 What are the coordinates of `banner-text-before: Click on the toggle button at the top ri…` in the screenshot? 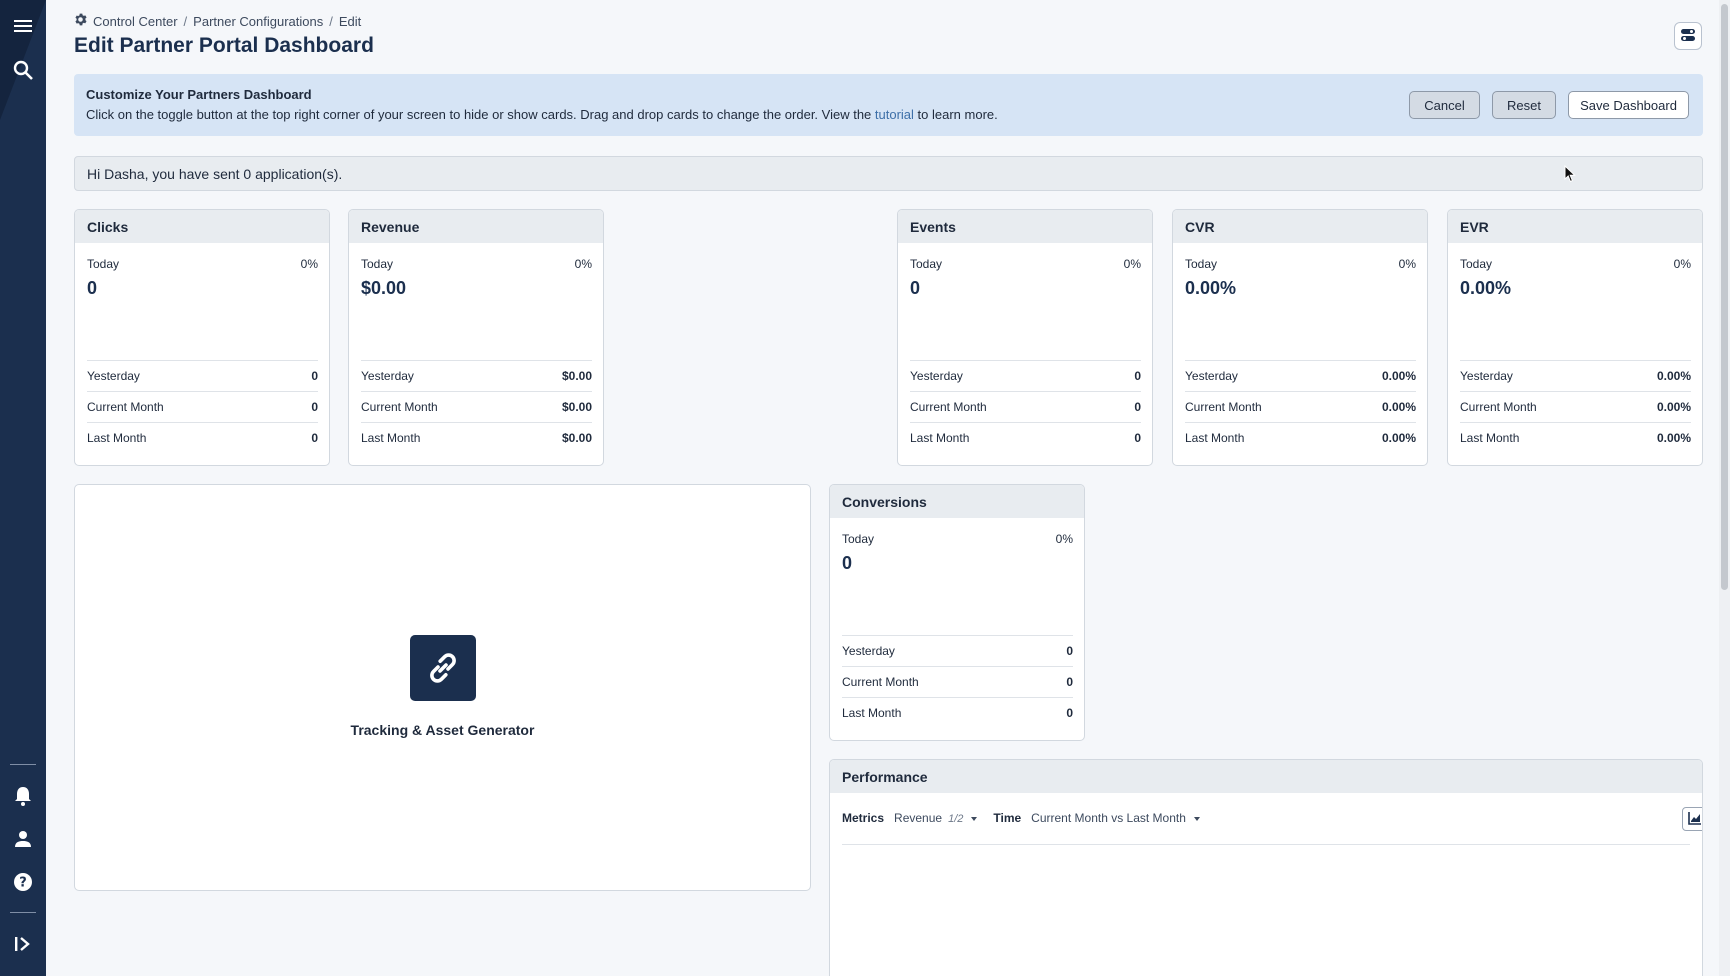 It's located at (480, 114).